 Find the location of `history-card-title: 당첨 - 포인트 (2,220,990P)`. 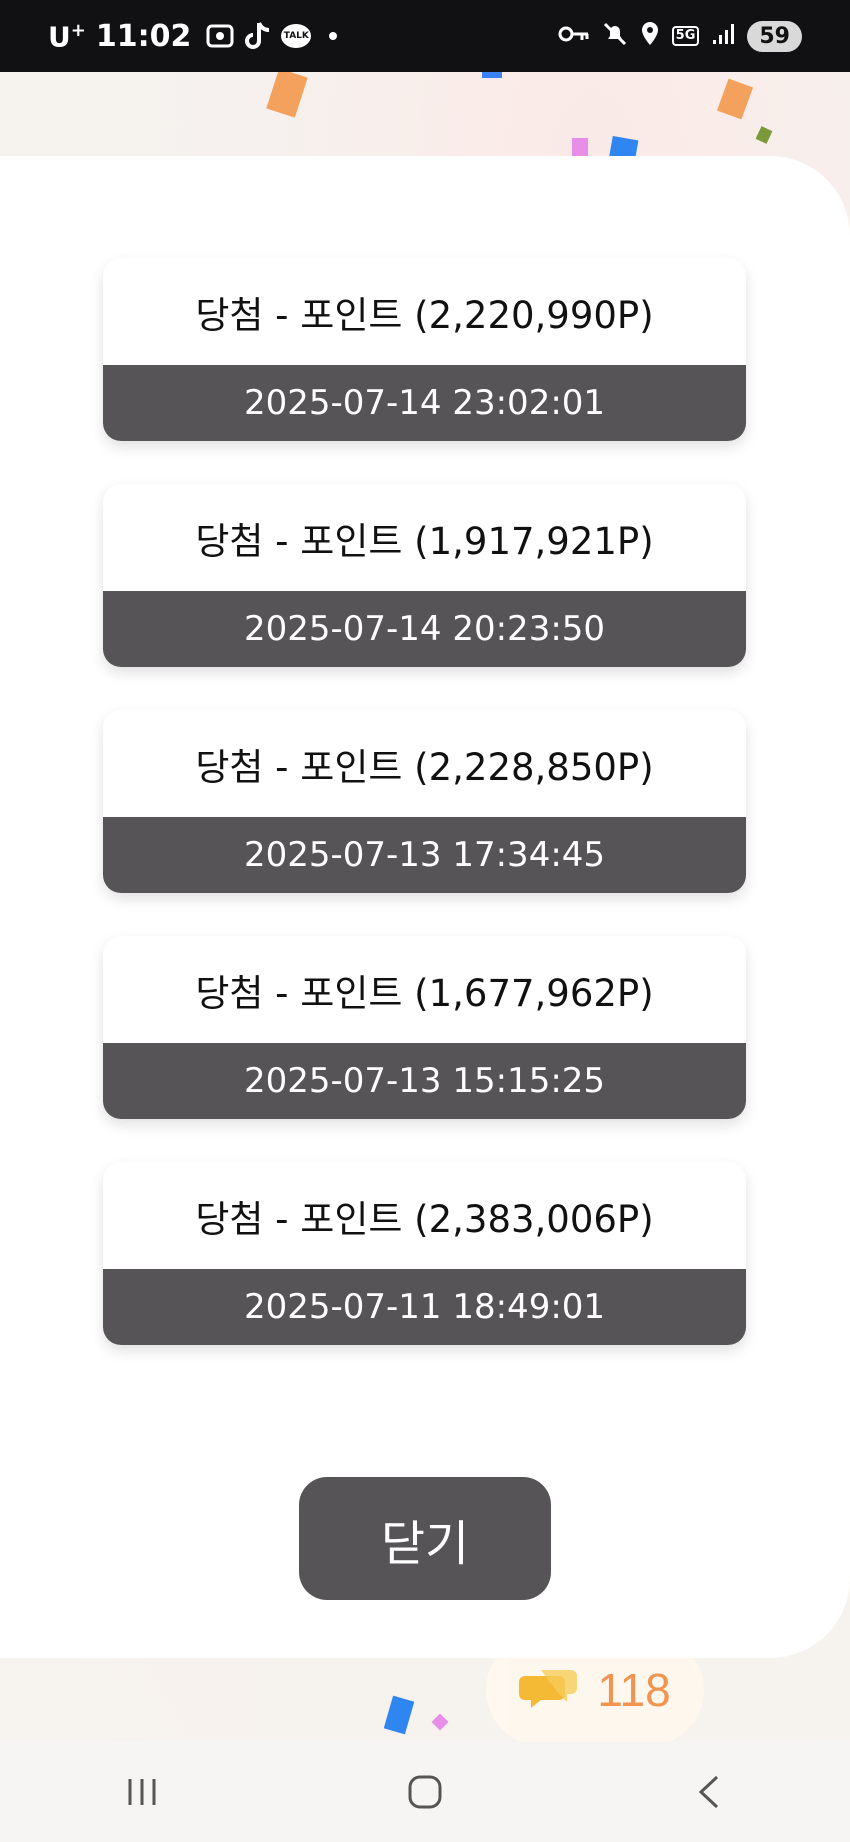

history-card-title: 당첨 - 포인트 (2,220,990P) is located at coordinates (424, 315).